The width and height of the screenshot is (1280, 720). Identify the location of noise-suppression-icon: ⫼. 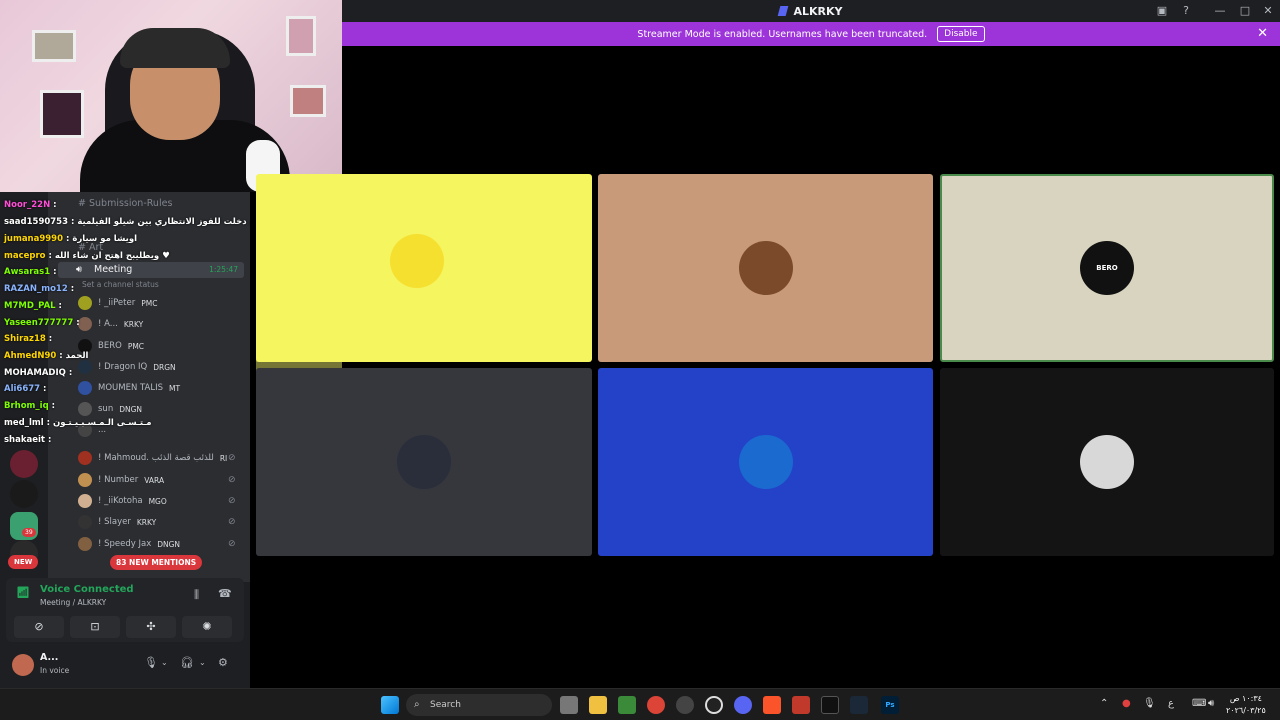
(196, 595).